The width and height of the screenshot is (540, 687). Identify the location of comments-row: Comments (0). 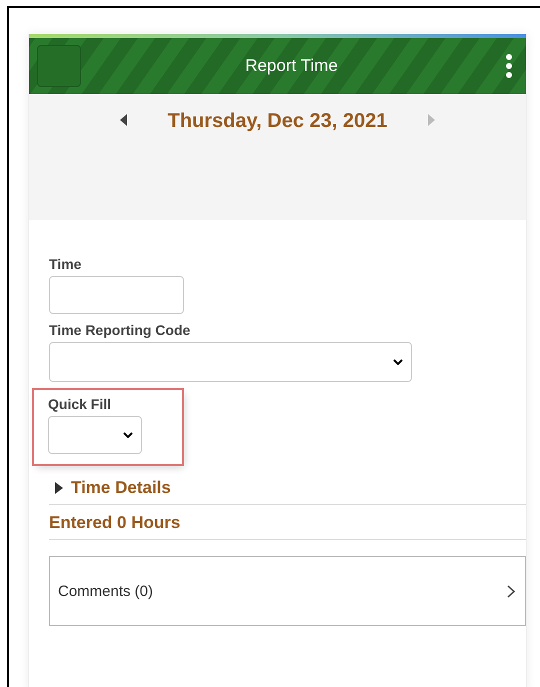
(287, 591).